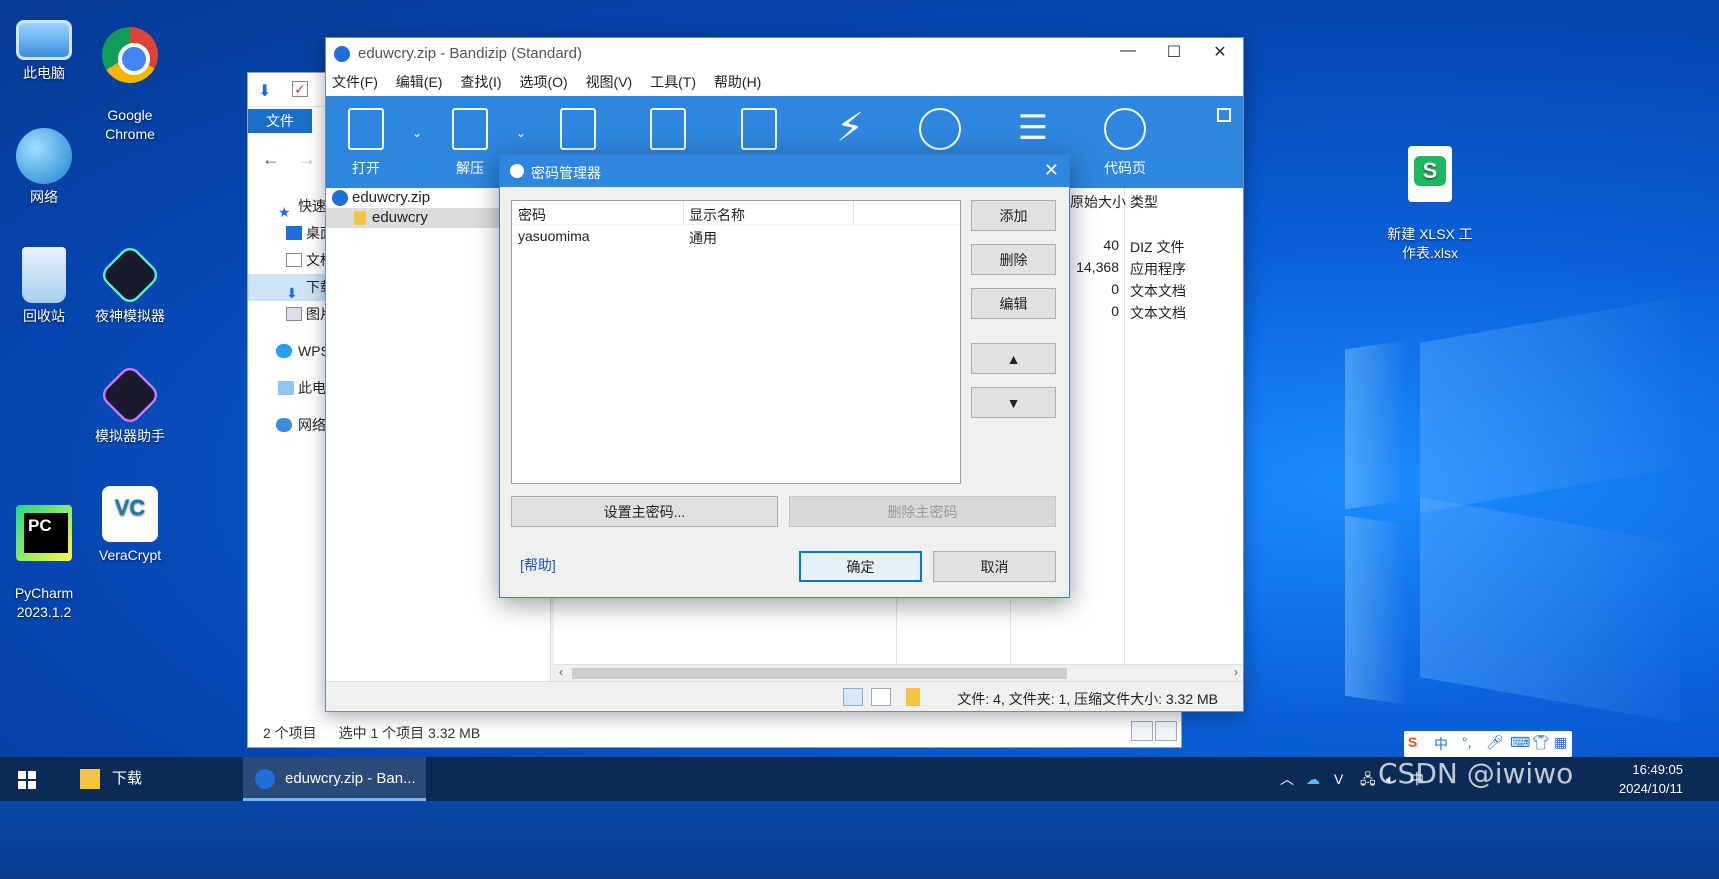 This screenshot has height=879, width=1719. Describe the element at coordinates (366, 143) in the screenshot. I see `open-button: 打开` at that location.